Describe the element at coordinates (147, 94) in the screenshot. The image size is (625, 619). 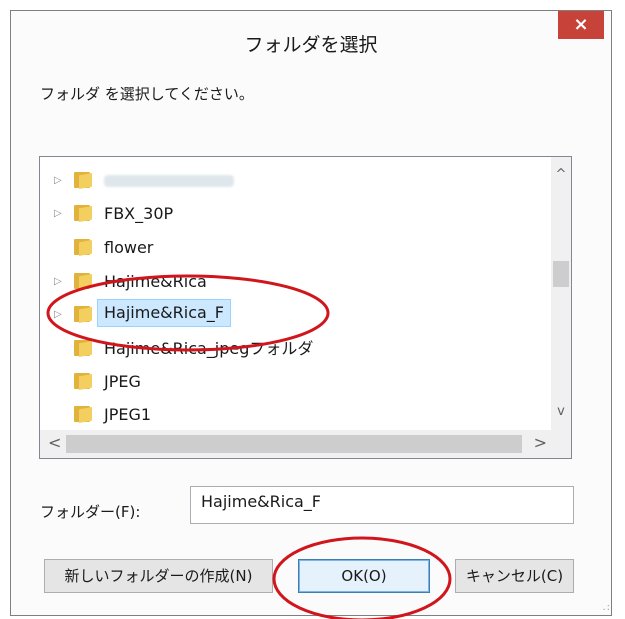
I see `instruction-text: フォルダ を選択してください。` at that location.